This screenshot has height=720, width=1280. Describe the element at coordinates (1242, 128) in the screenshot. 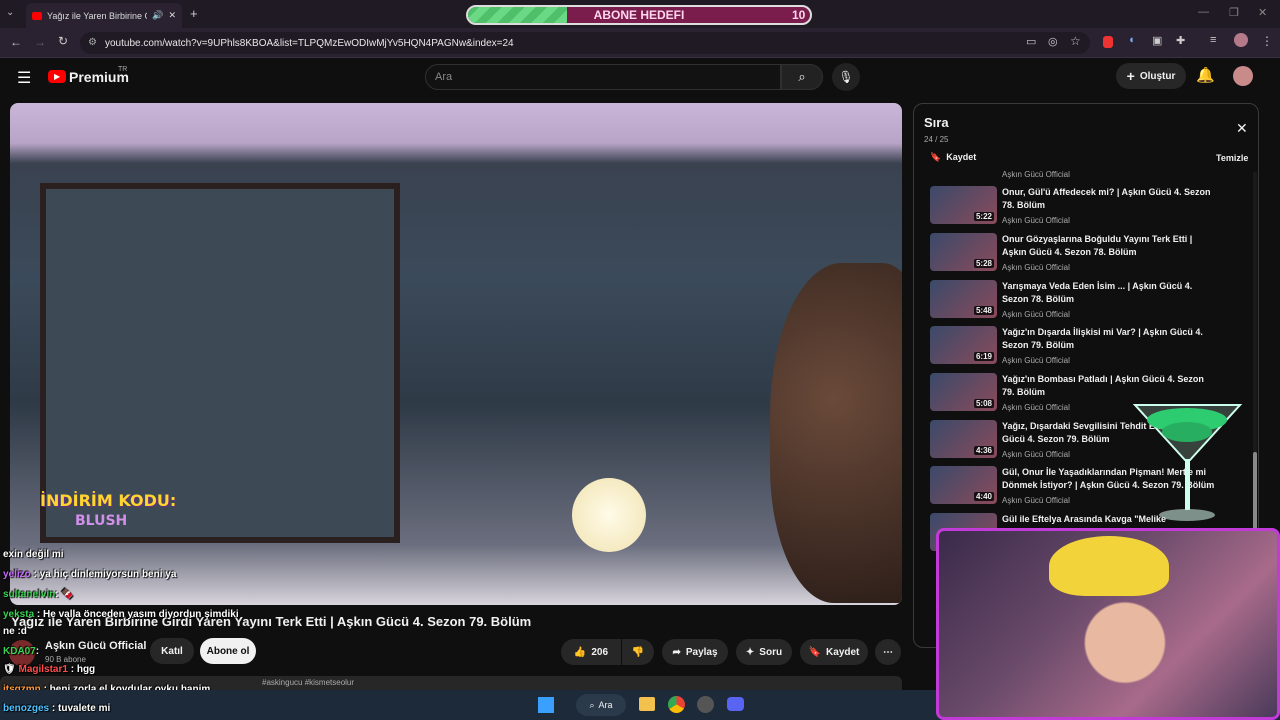

I see `queue-close-icon: ✕` at that location.